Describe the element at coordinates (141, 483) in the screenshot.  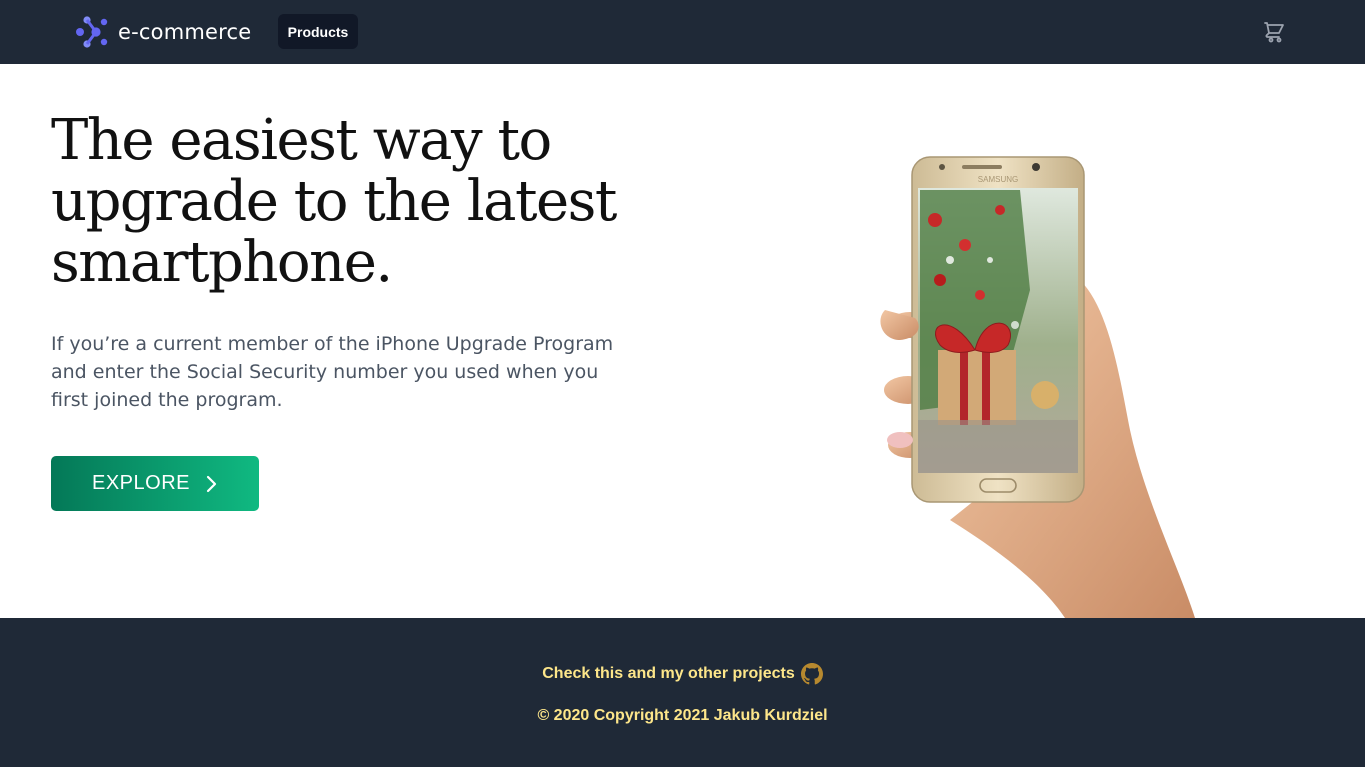
I see `explore-label: EXPLORE` at that location.